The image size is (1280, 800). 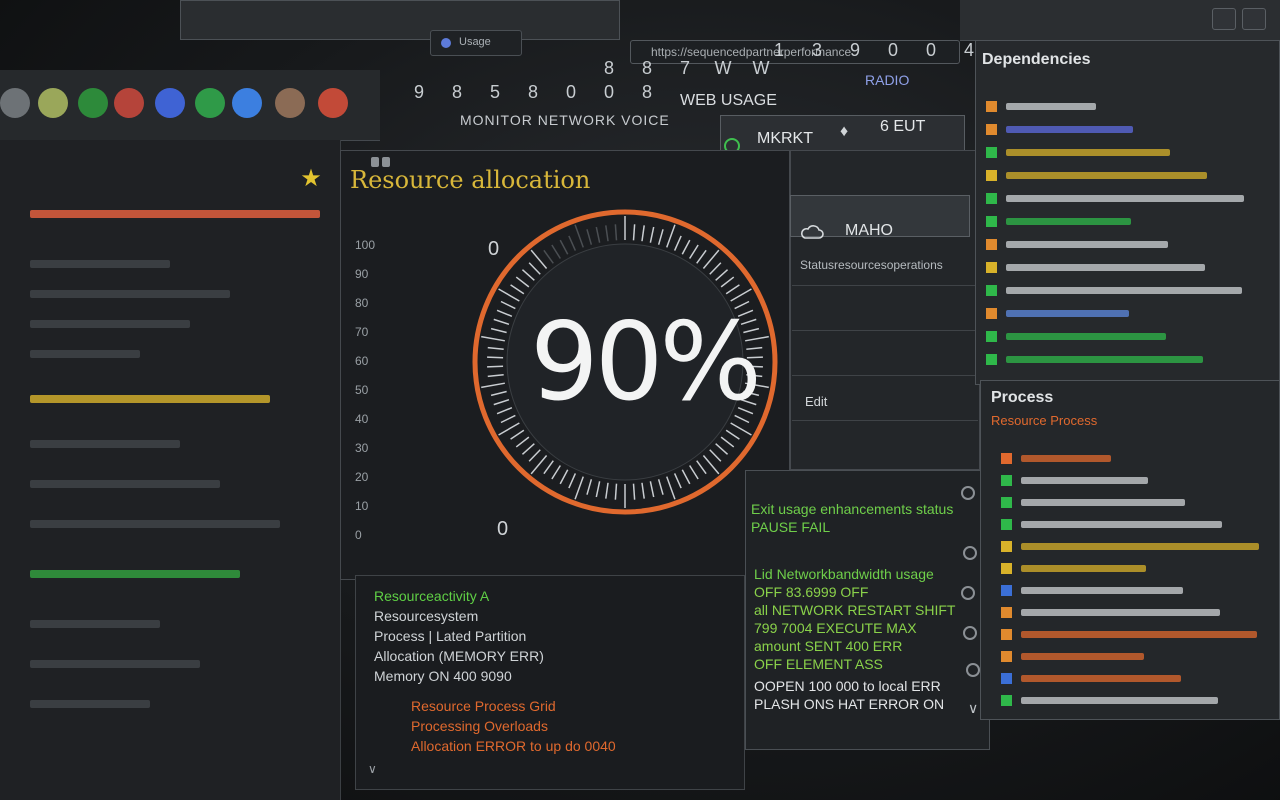 I want to click on home-icon, so click(x=15, y=103).